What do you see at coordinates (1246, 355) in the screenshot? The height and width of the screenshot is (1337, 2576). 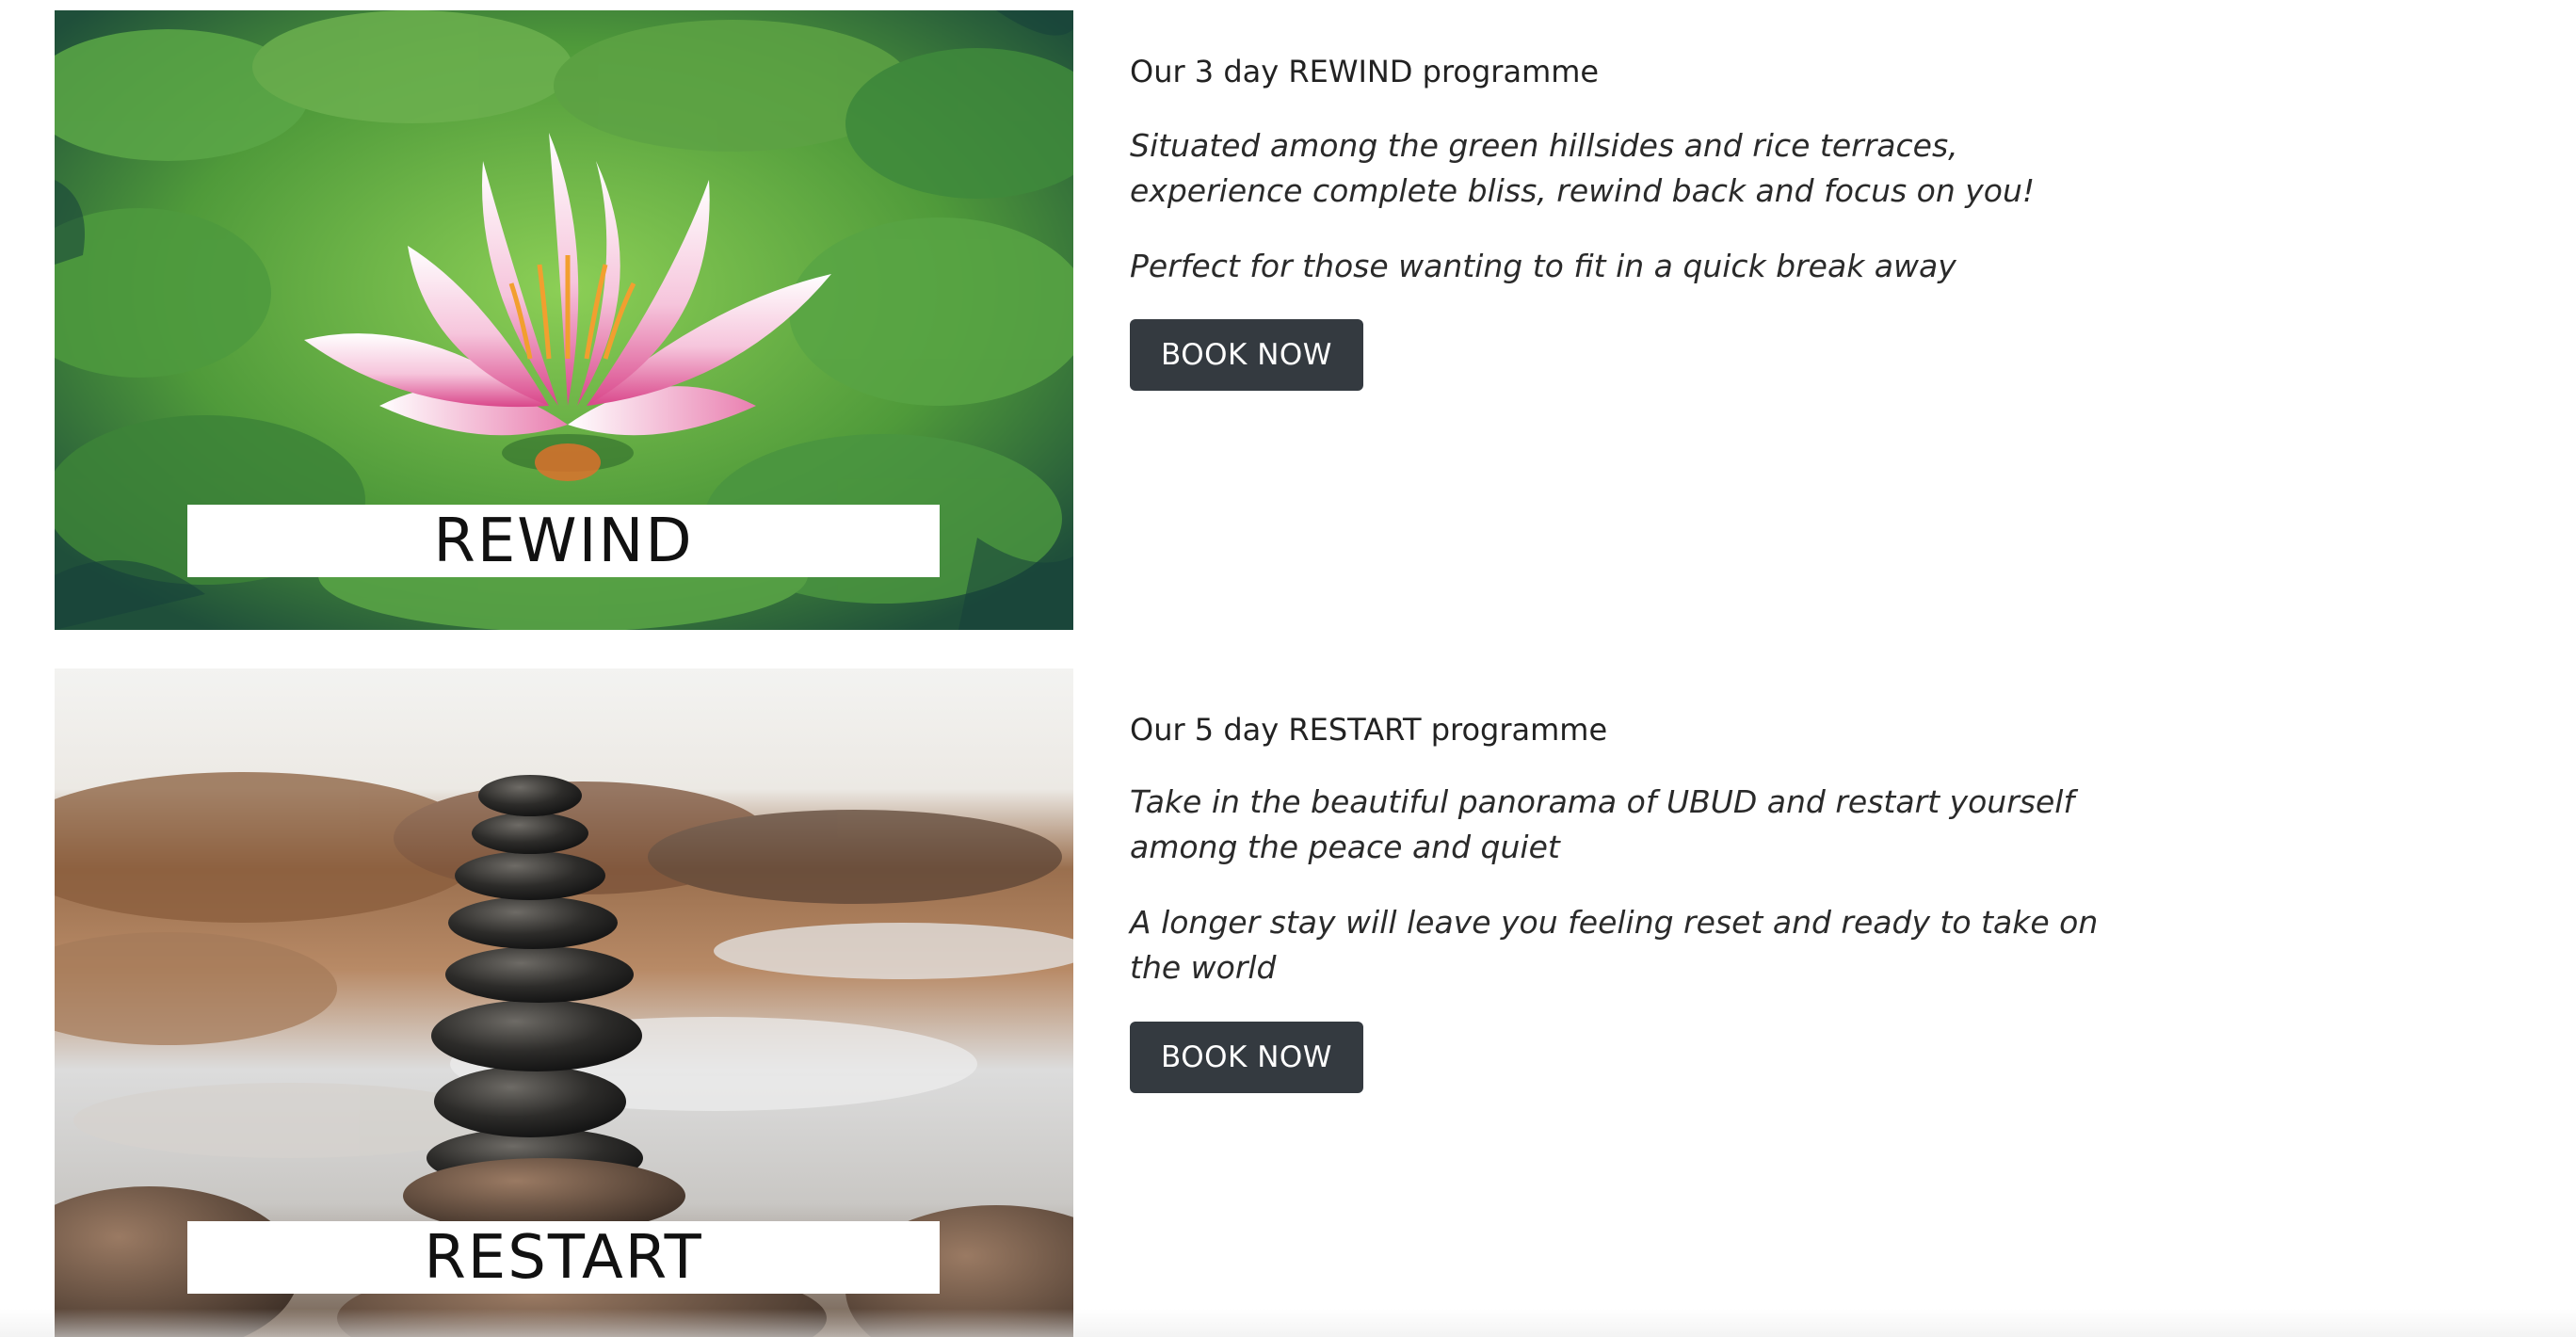 I see `book-now-button-rewind: BOOK NOW` at bounding box center [1246, 355].